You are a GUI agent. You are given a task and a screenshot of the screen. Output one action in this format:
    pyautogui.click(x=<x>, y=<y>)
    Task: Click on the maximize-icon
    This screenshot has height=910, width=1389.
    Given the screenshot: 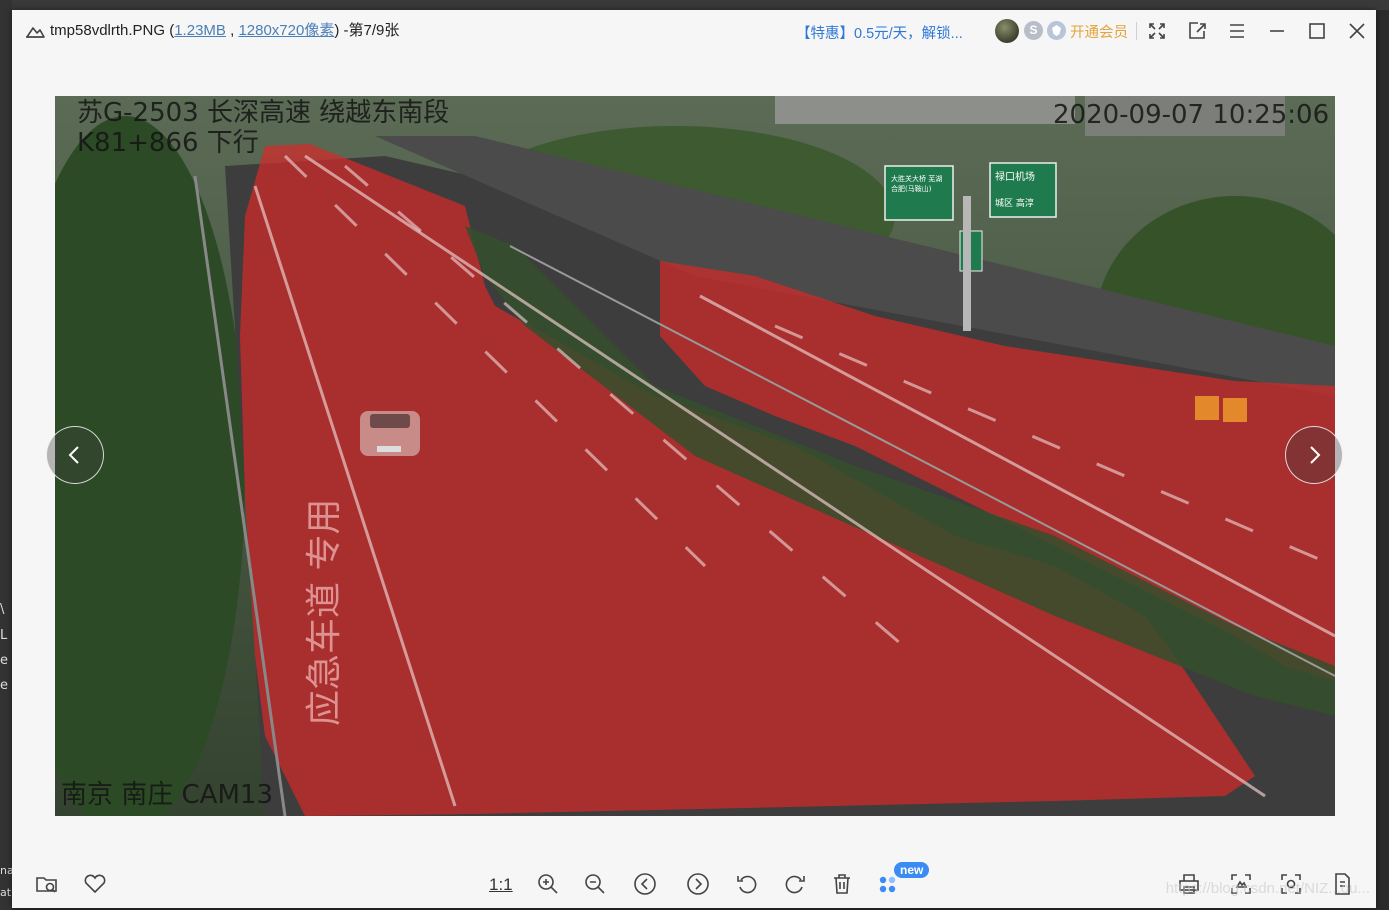 What is the action you would take?
    pyautogui.click(x=1317, y=31)
    